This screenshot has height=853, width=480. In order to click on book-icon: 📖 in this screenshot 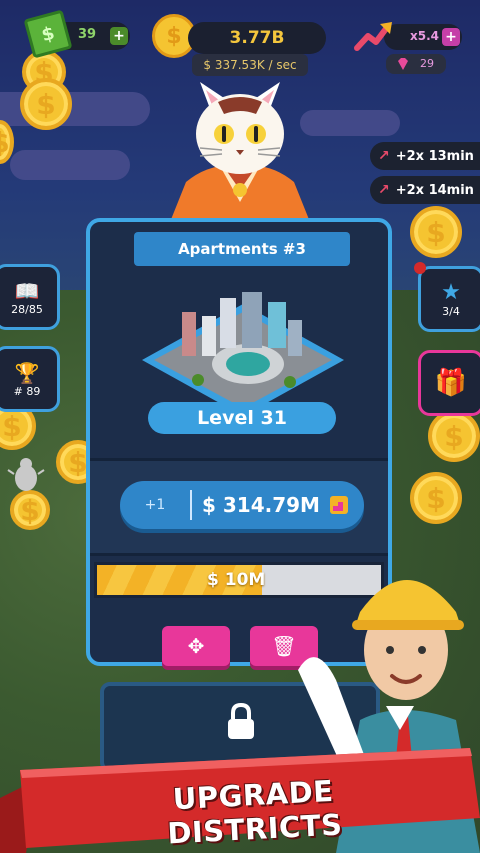, I will do `click(27, 290)`.